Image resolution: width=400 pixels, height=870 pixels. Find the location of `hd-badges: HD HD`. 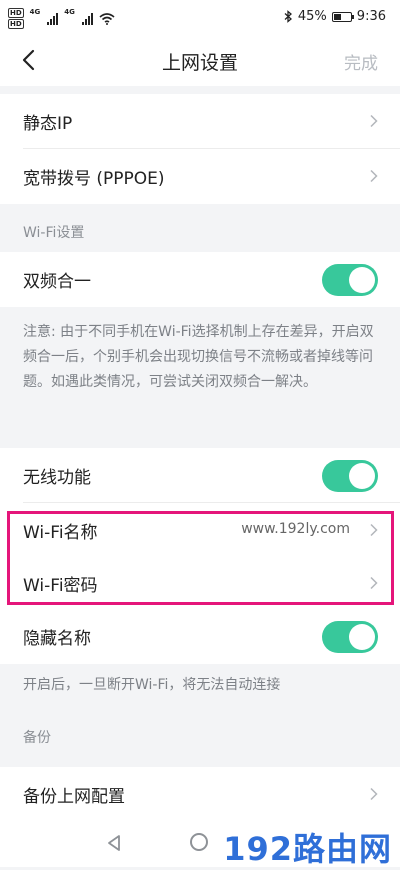

hd-badges: HD HD is located at coordinates (16, 18).